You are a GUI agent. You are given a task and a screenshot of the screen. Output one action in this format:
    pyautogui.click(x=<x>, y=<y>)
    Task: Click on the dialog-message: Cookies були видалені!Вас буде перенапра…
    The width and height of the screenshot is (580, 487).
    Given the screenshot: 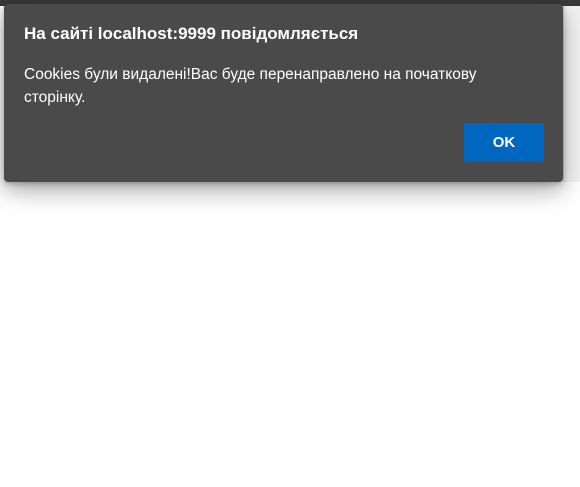 What is the action you would take?
    pyautogui.click(x=250, y=86)
    